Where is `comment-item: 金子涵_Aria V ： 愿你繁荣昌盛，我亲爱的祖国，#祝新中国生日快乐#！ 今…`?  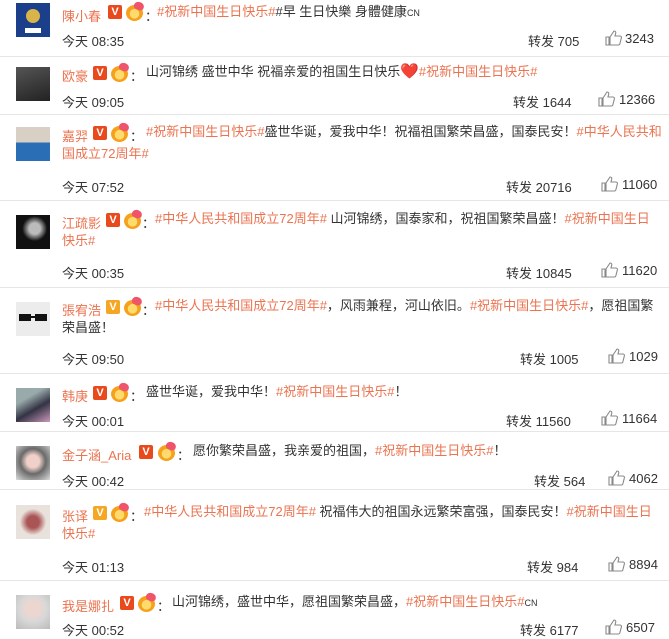 comment-item: 金子涵_Aria V ： 愿你繁荣昌盛，我亲爱的祖国，#祝新中国生日快乐#！ 今… is located at coordinates (334, 460).